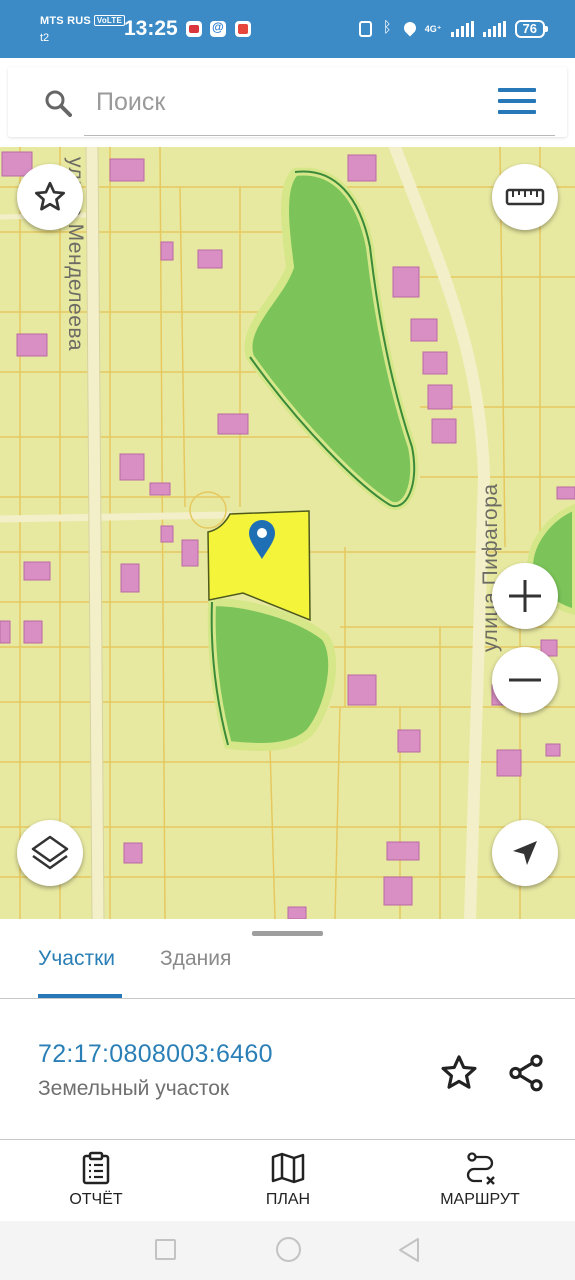 This screenshot has width=575, height=1280. Describe the element at coordinates (109, 20) in the screenshot. I see `volte-badge: VoLTE` at that location.